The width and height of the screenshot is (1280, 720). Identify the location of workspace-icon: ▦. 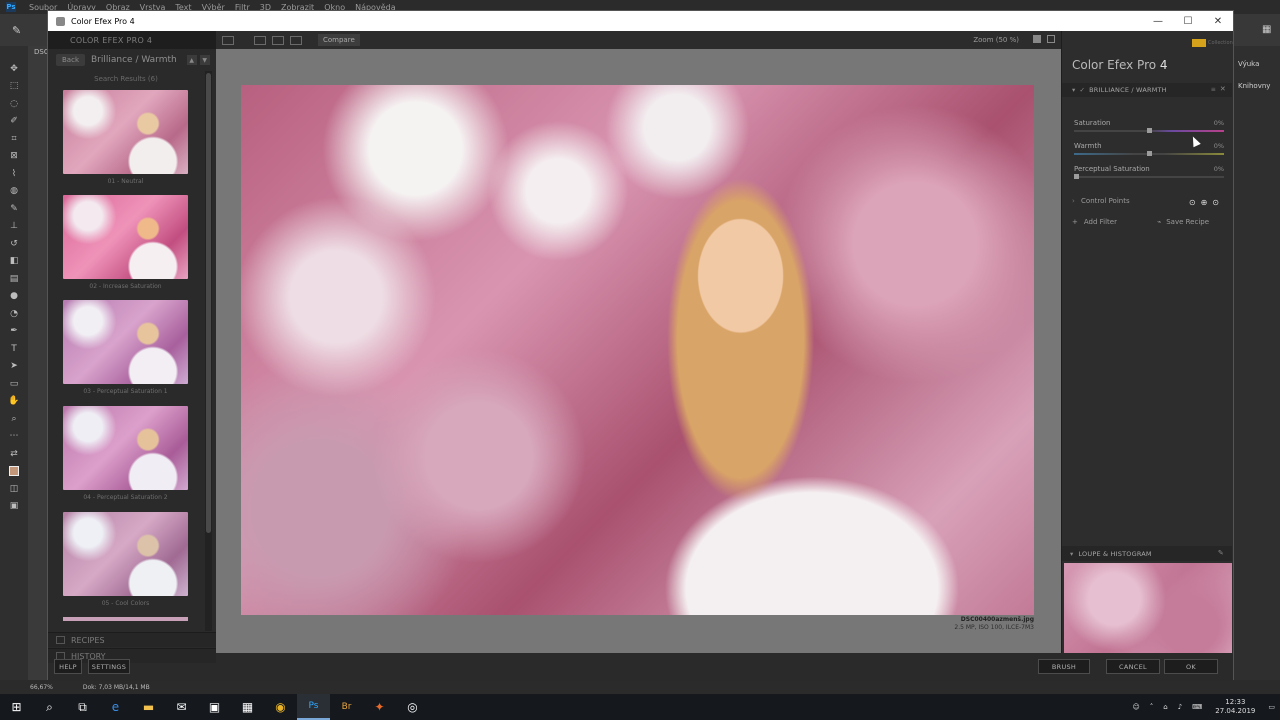
(1266, 29).